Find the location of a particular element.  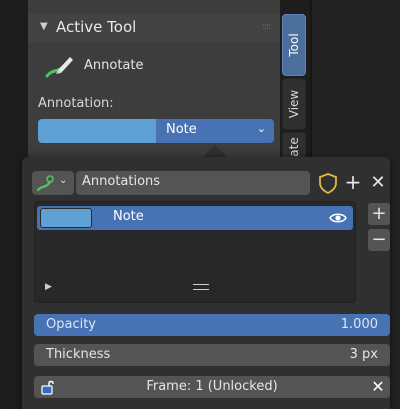

layer-color-swatch is located at coordinates (66, 218).